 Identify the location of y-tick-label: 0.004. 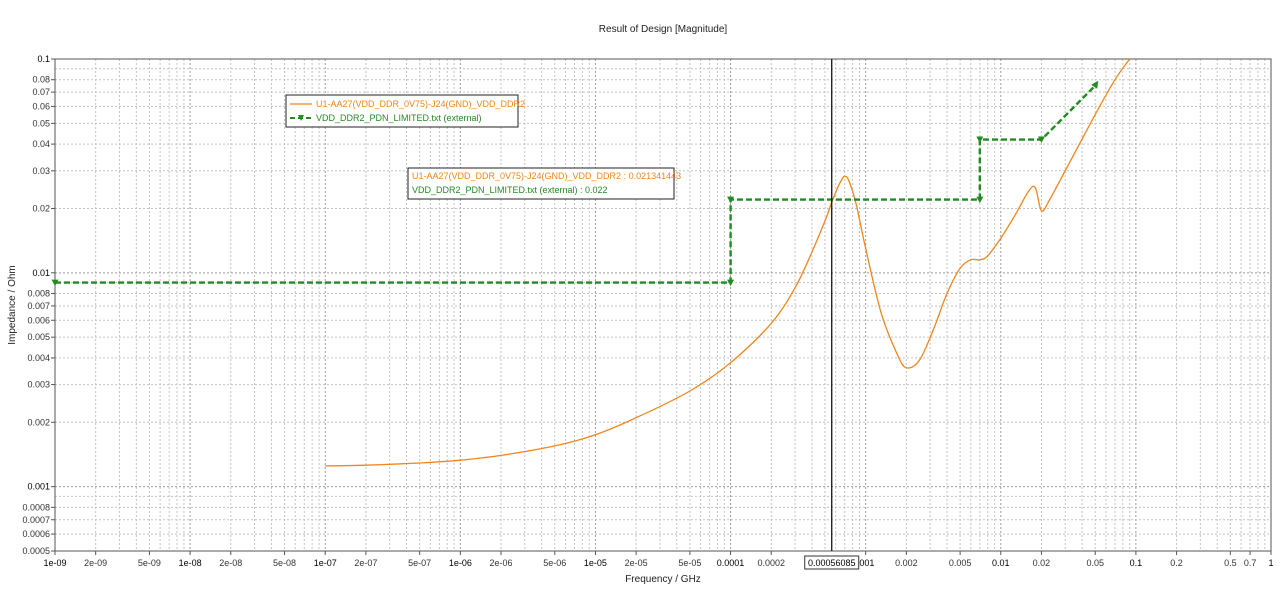
(38, 358).